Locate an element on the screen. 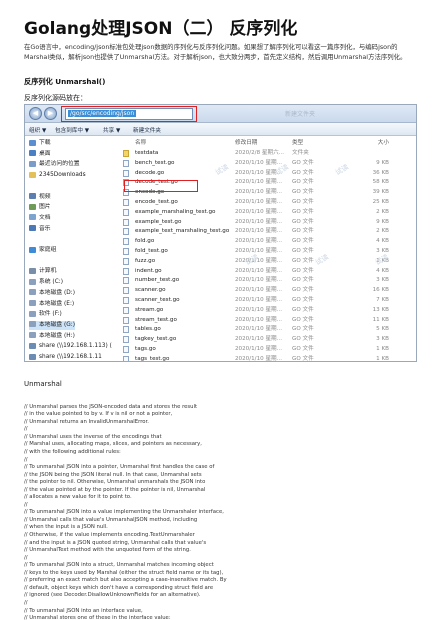 This screenshot has height=620, width=440. toolbar-share: 共享 ▼ is located at coordinates (111, 130).